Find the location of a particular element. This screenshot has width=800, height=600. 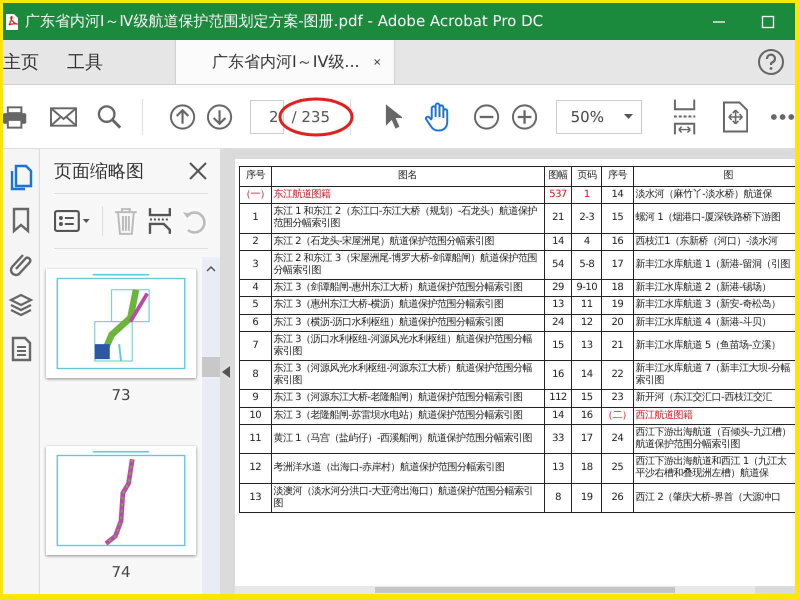

table-cell: 新丰江水库航道 7（新丰江大坝-分幅索引图 is located at coordinates (714, 375).